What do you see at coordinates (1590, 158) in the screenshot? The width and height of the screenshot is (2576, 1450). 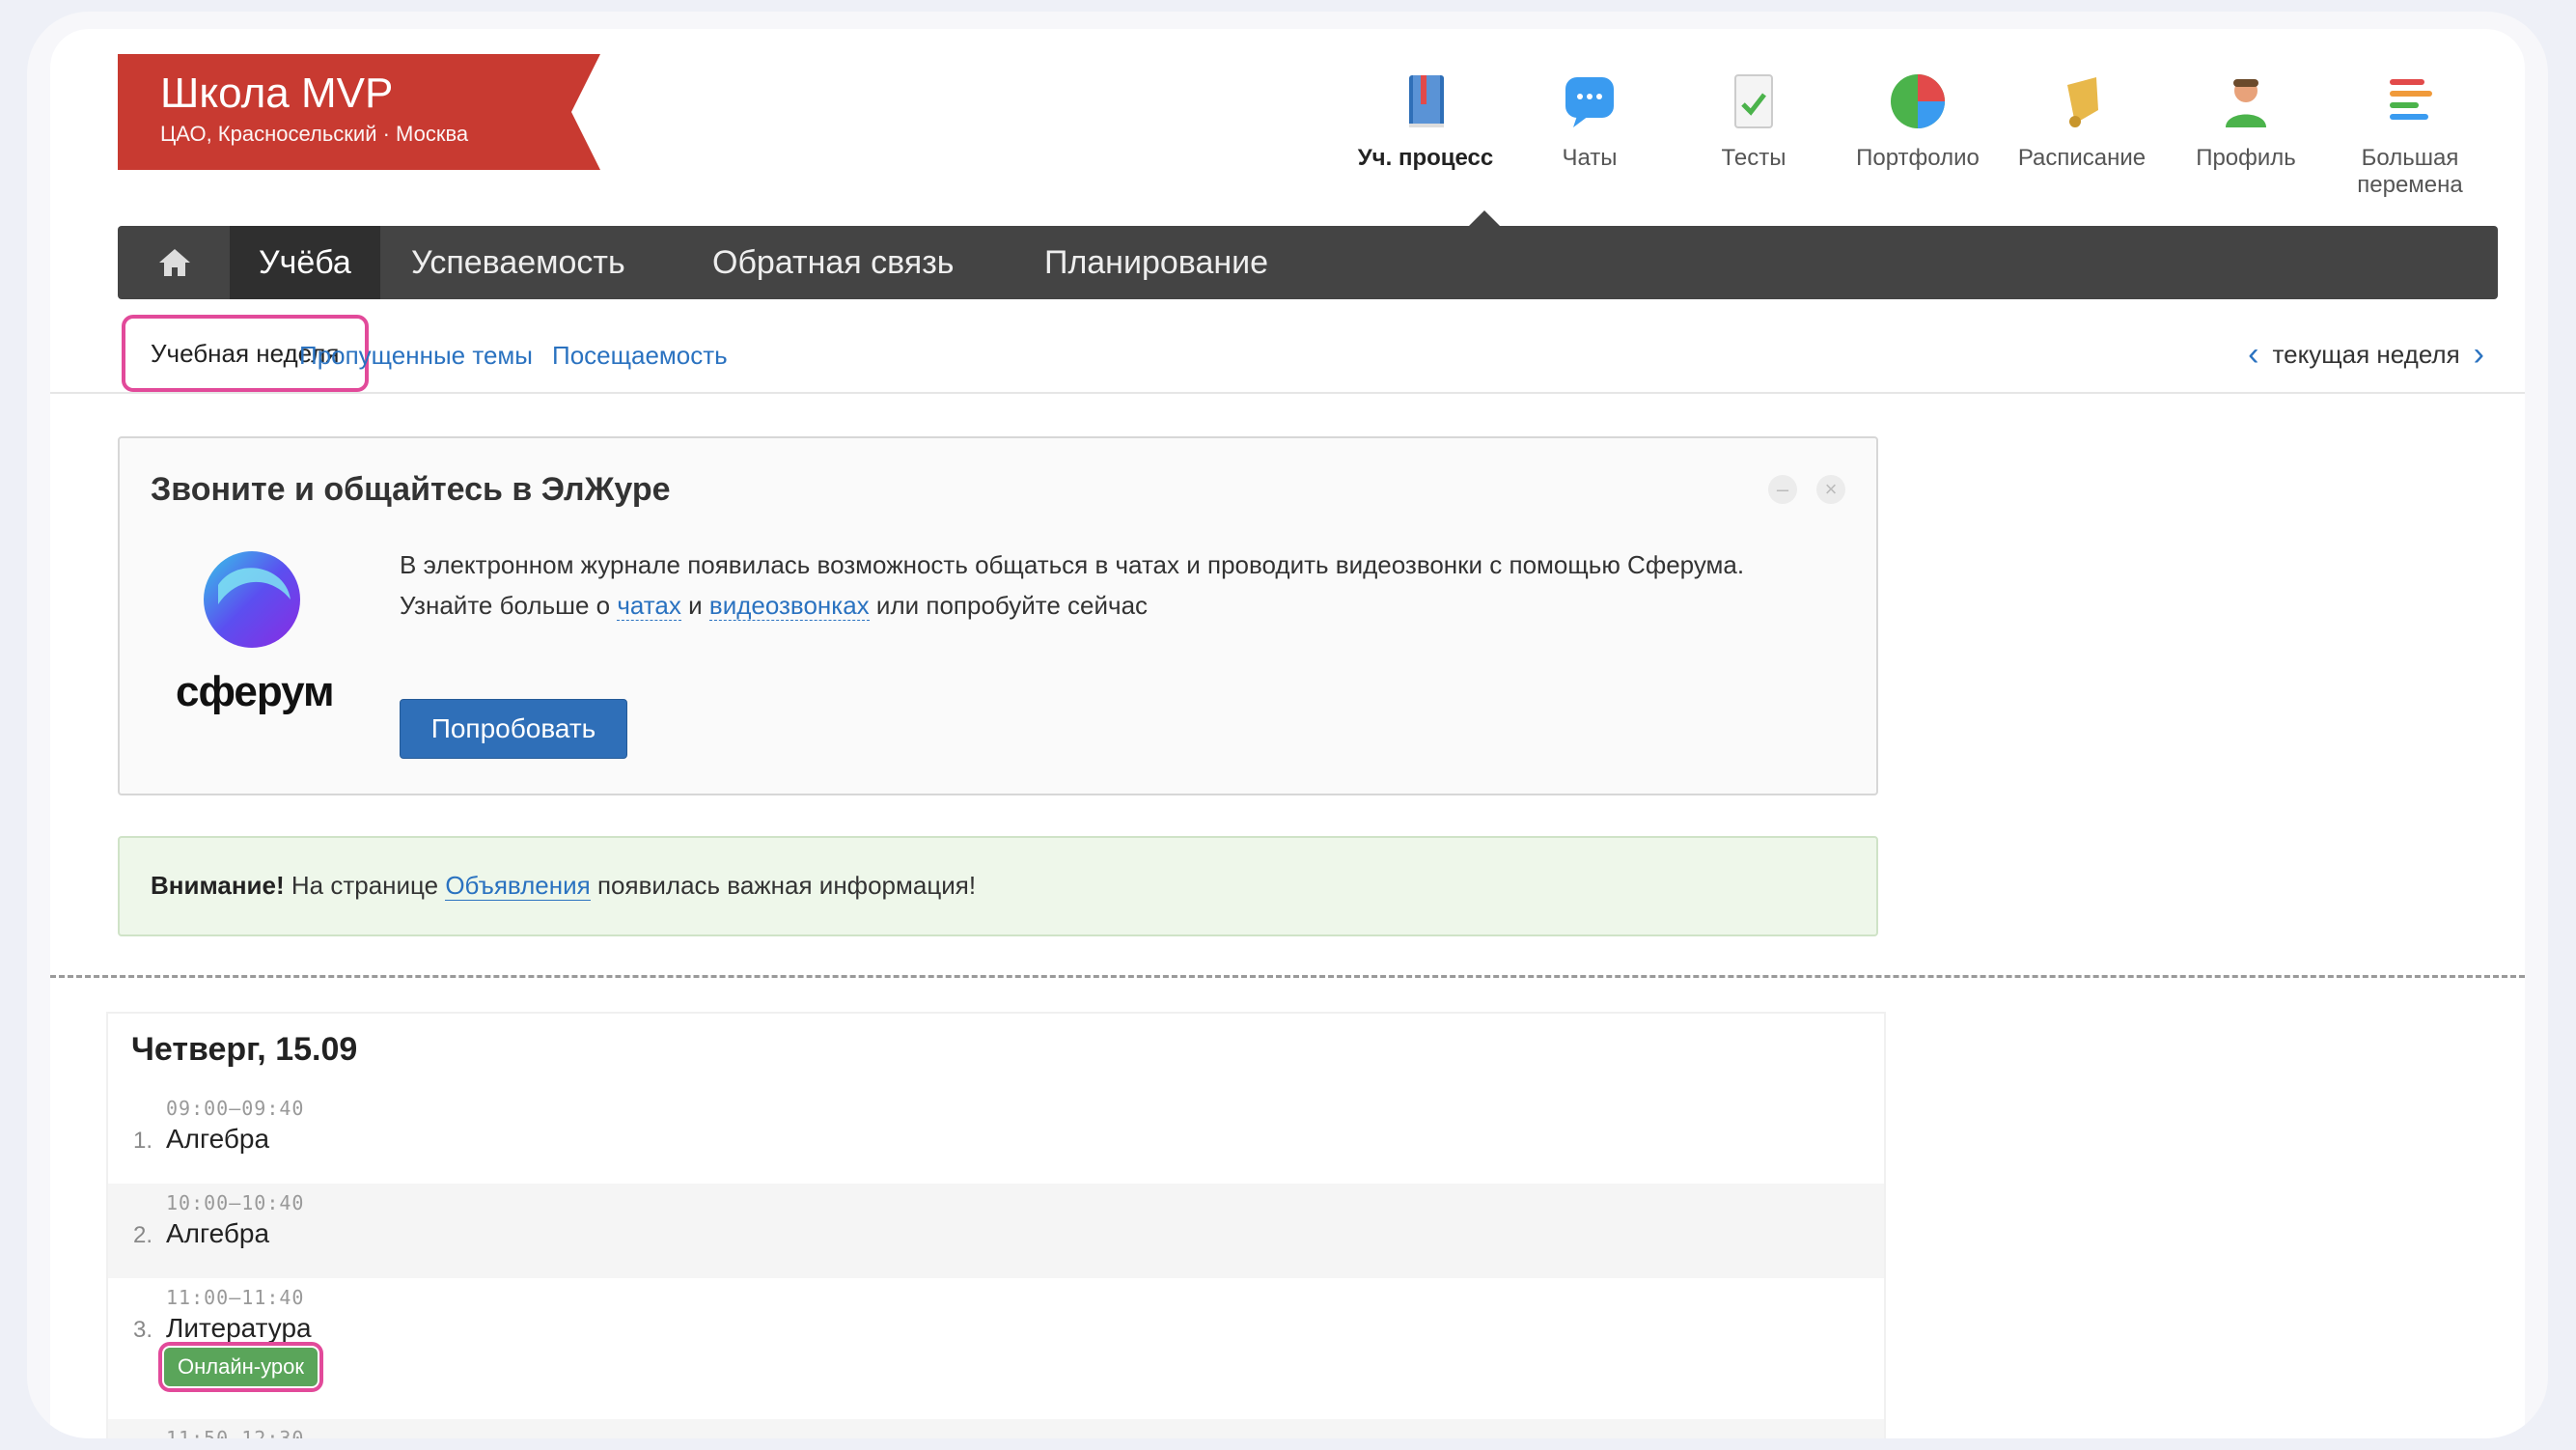 I see `topnav-label: Чаты` at bounding box center [1590, 158].